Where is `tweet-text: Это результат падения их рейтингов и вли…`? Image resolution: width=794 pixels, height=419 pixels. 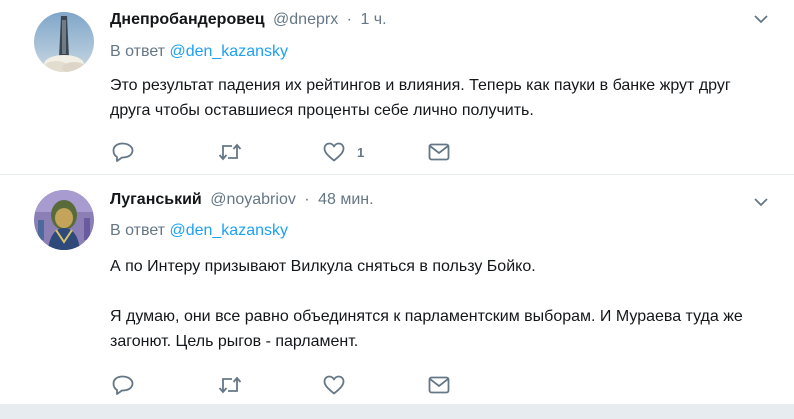 tweet-text: Это результат падения их рейтингов и вли… is located at coordinates (440, 98).